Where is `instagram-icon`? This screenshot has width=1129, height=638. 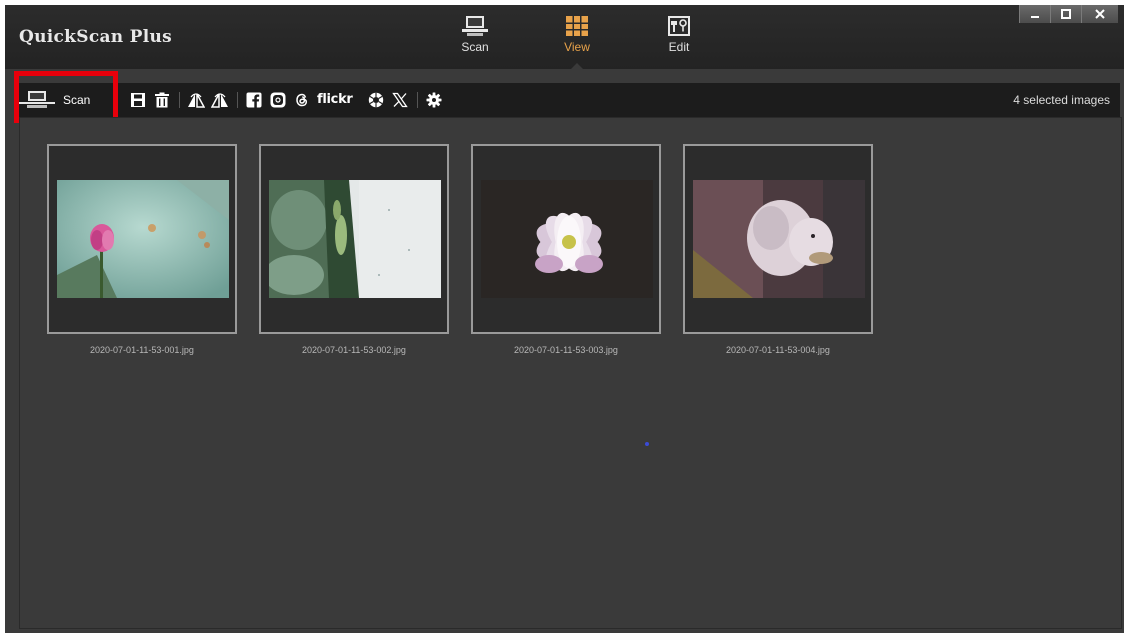 instagram-icon is located at coordinates (278, 100).